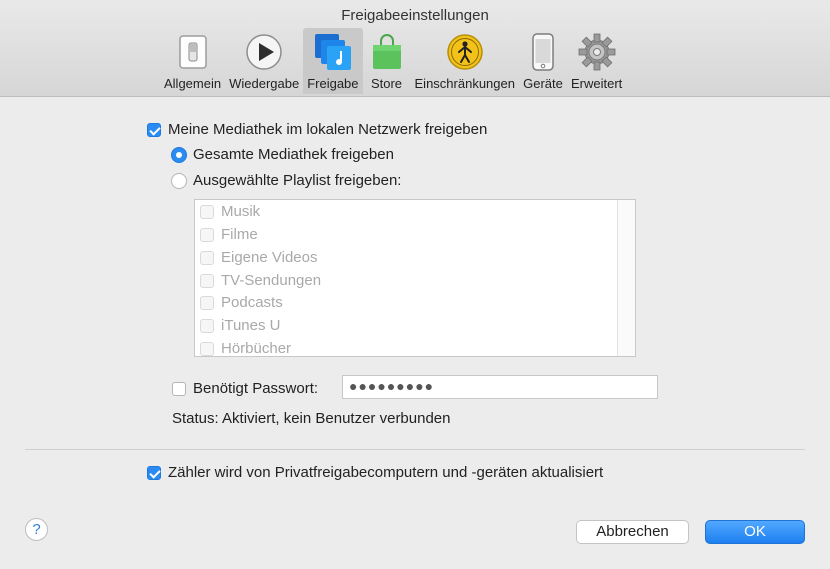  What do you see at coordinates (543, 83) in the screenshot?
I see `tab-label: Geräte` at bounding box center [543, 83].